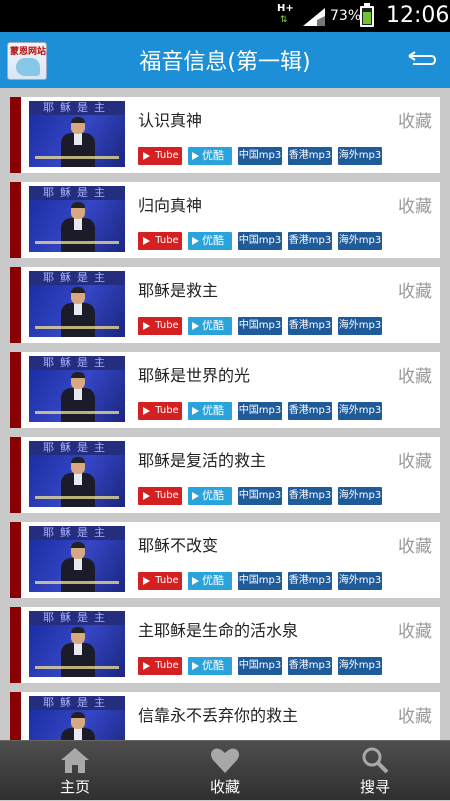 The width and height of the screenshot is (450, 801). What do you see at coordinates (375, 771) in the screenshot?
I see `tab-search: 搜寻` at bounding box center [375, 771].